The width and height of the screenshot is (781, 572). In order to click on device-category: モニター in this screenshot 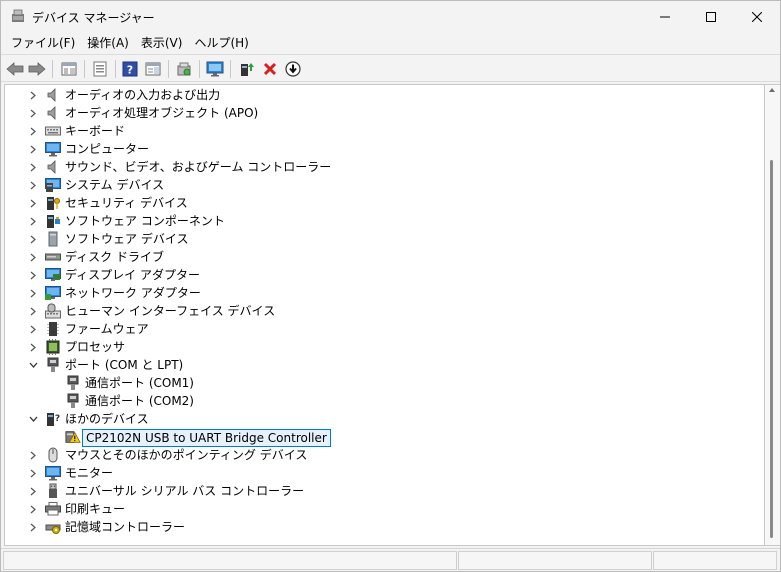, I will do `click(382, 473)`.